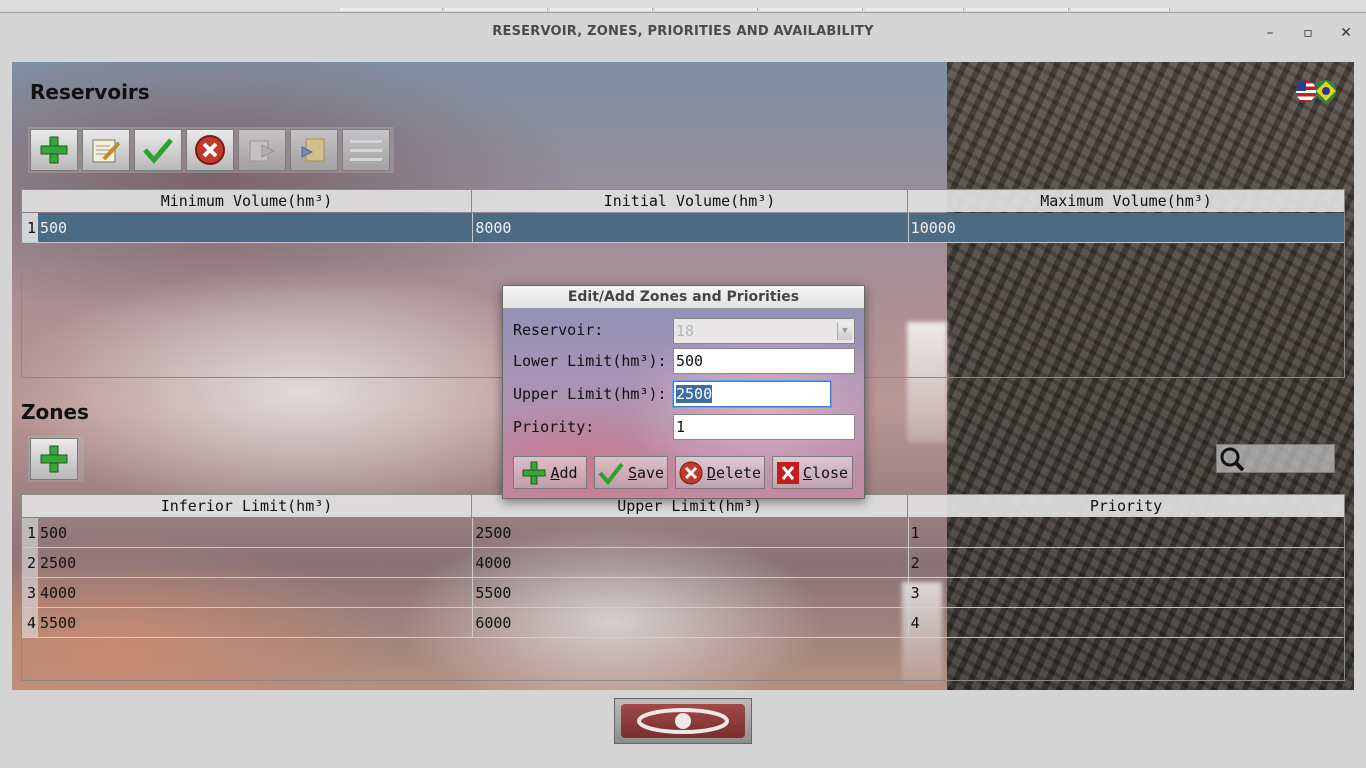 Image resolution: width=1366 pixels, height=768 pixels. I want to click on search-icon, so click(1232, 459).